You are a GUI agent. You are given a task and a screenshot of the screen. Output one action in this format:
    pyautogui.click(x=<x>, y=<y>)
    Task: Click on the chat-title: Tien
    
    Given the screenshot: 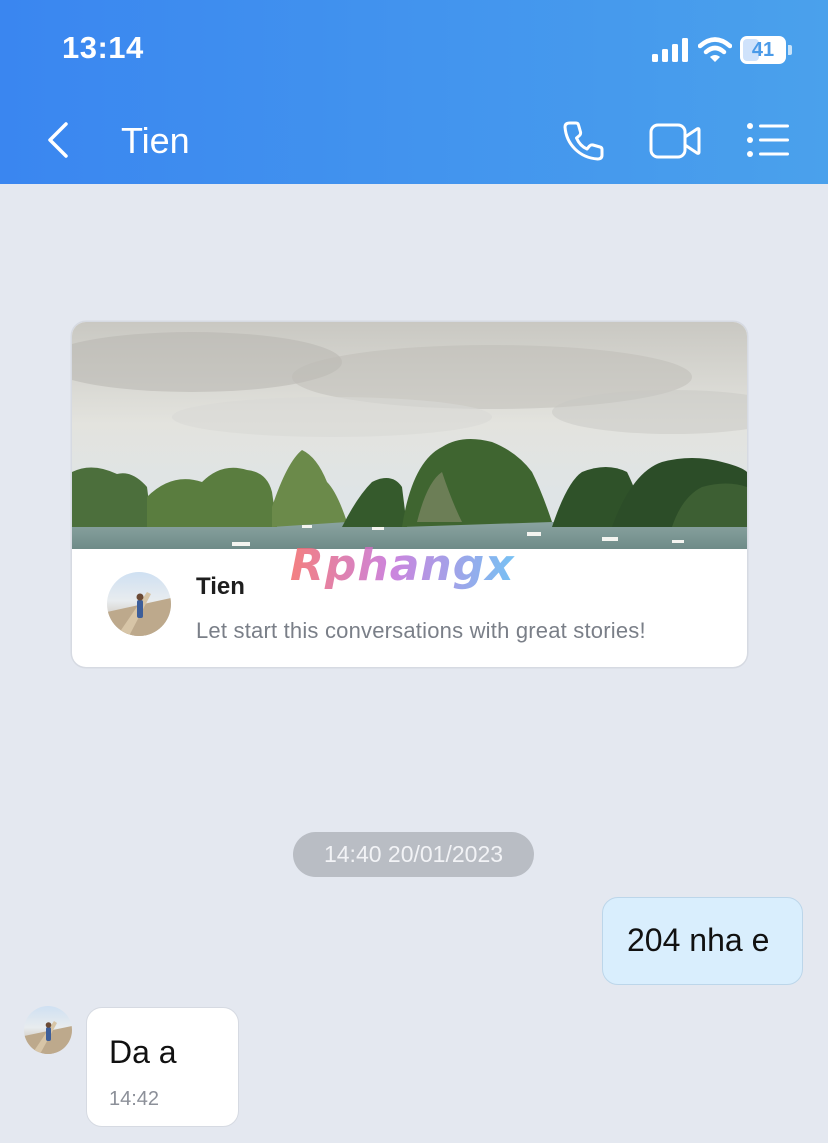 What is the action you would take?
    pyautogui.click(x=155, y=140)
    